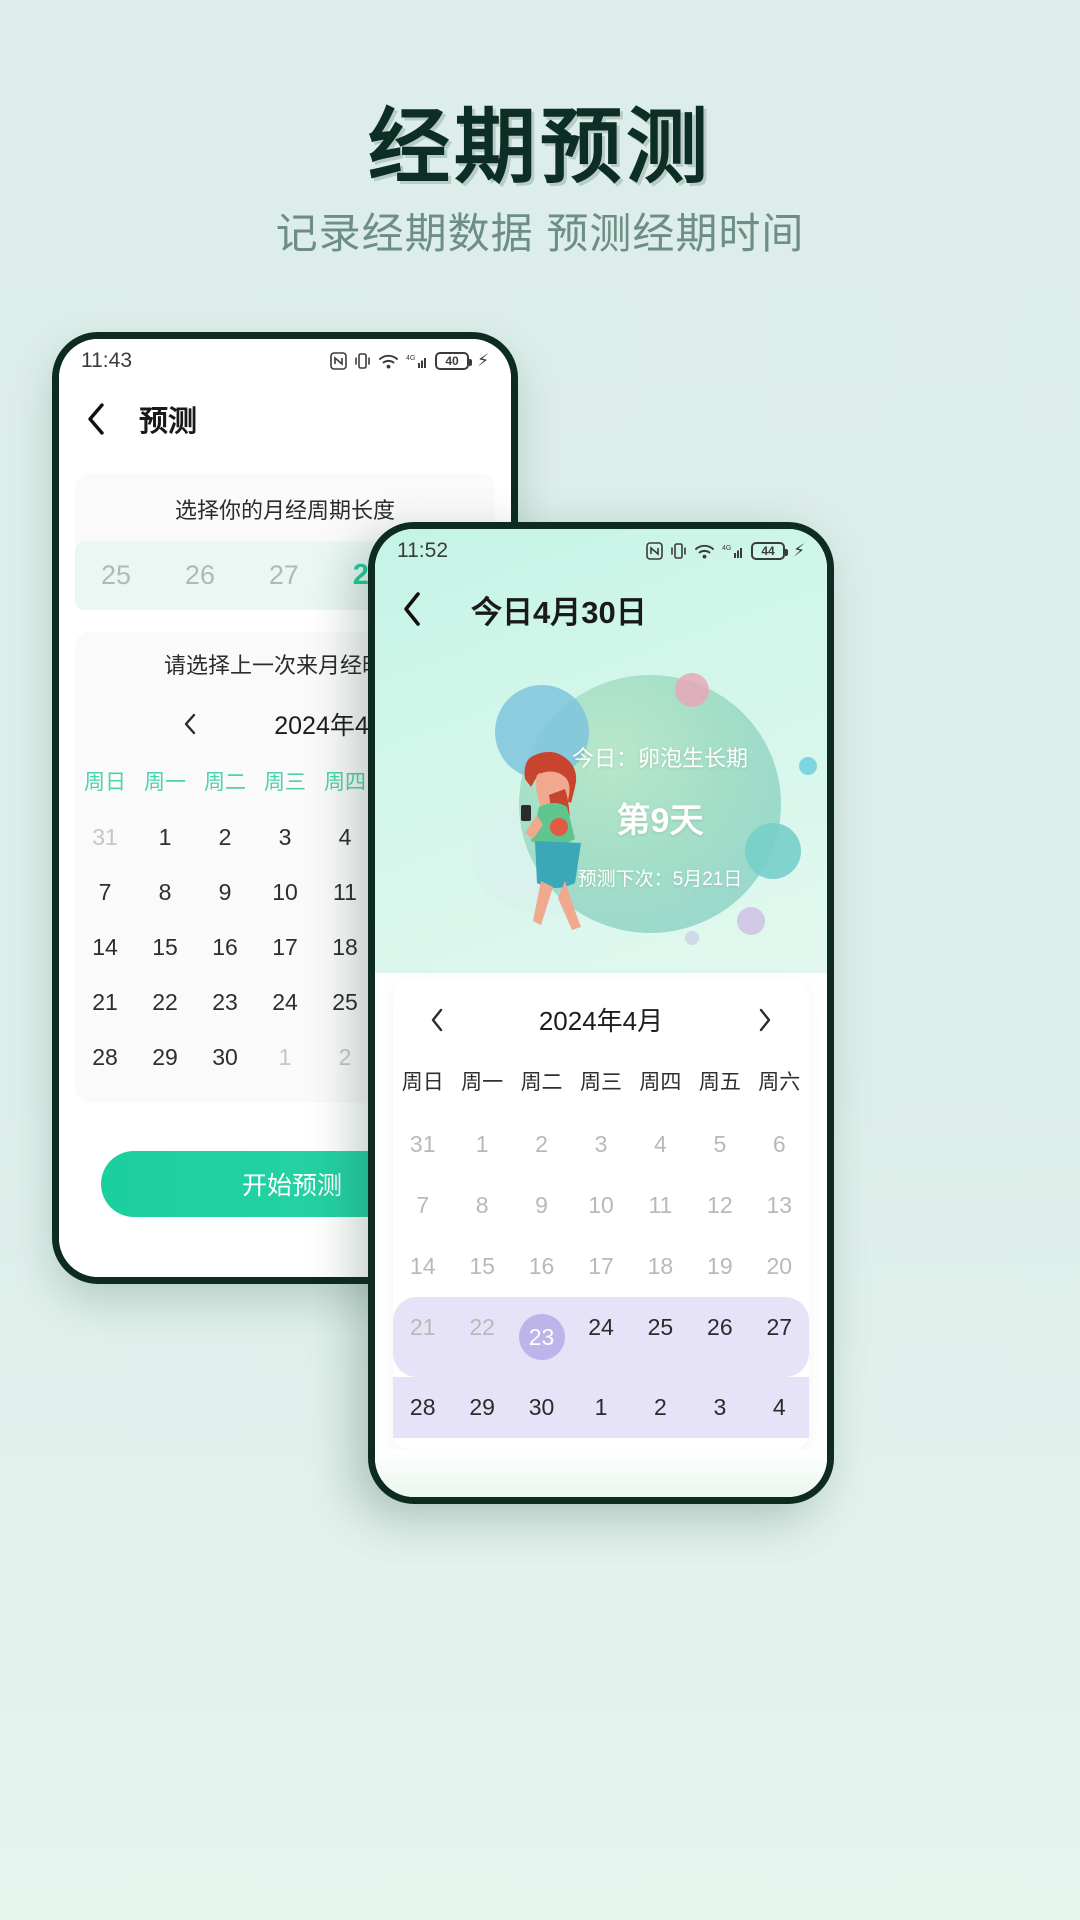 This screenshot has height=1920, width=1080. Describe the element at coordinates (362, 361) in the screenshot. I see `vibrate-icon` at that location.